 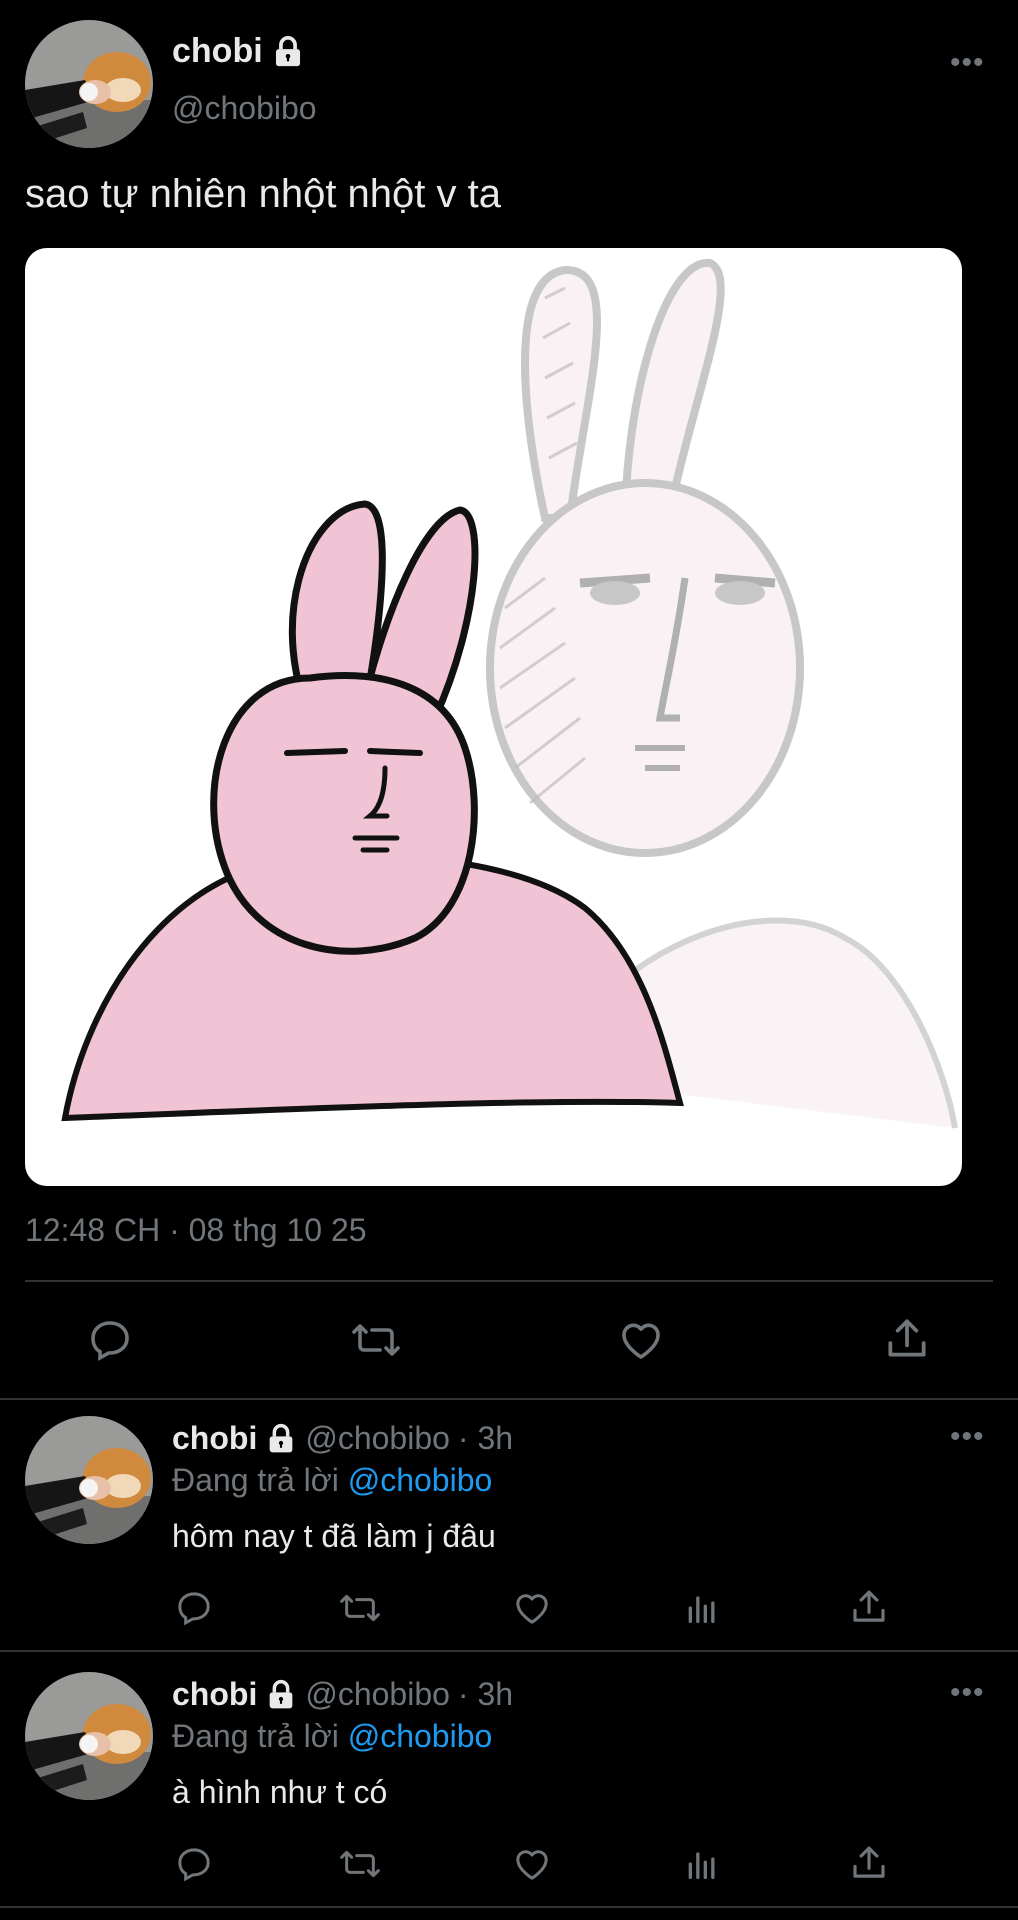 What do you see at coordinates (334, 1536) in the screenshot?
I see `reply-text: hôm nay t đã làm j đâu` at bounding box center [334, 1536].